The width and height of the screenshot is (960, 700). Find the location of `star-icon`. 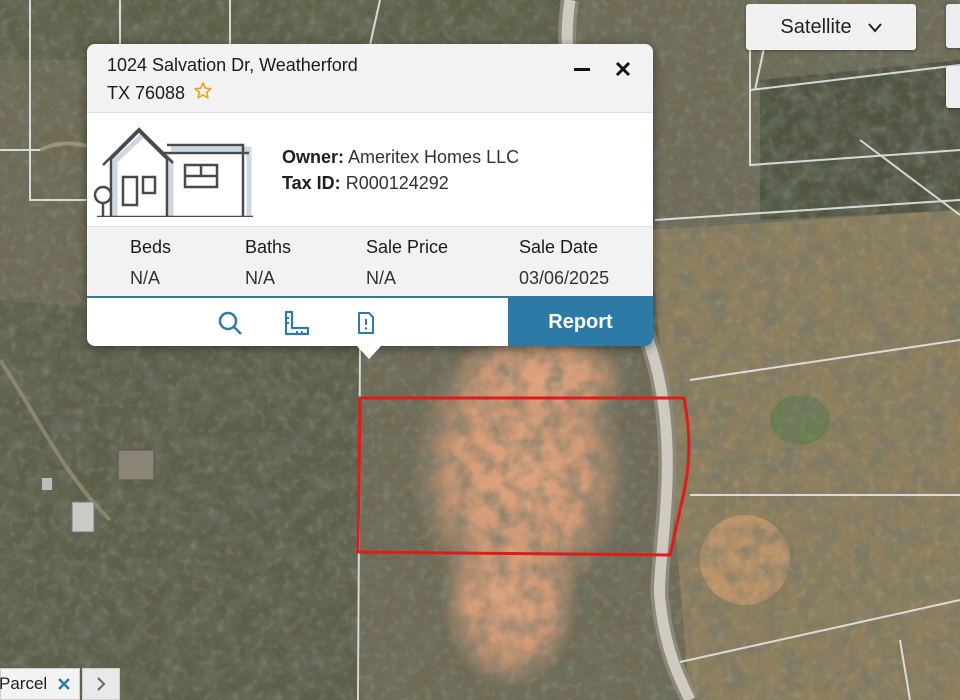

star-icon is located at coordinates (203, 93).